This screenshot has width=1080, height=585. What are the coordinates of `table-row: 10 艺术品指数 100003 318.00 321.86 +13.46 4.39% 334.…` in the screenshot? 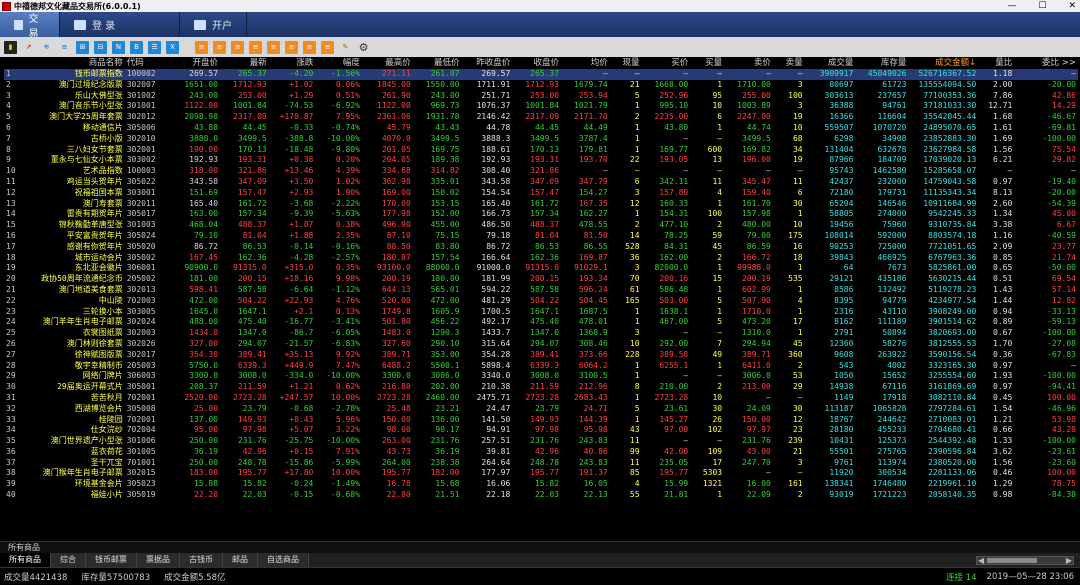 It's located at (541, 171).